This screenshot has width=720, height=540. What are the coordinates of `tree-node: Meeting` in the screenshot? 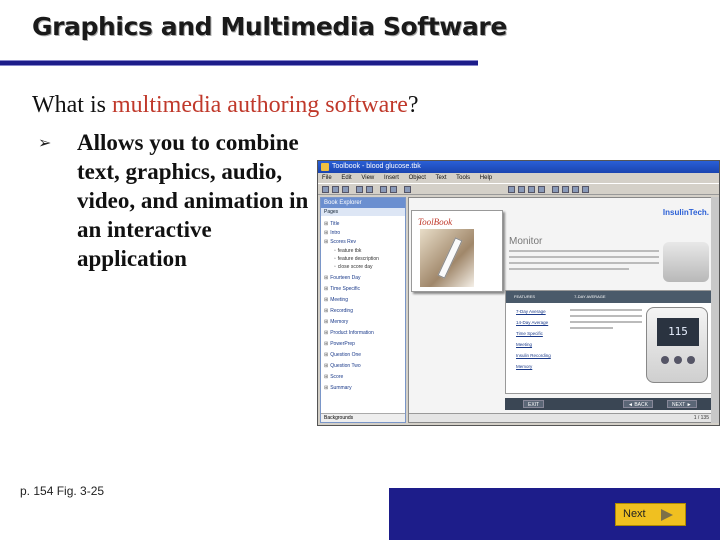 It's located at (336, 300).